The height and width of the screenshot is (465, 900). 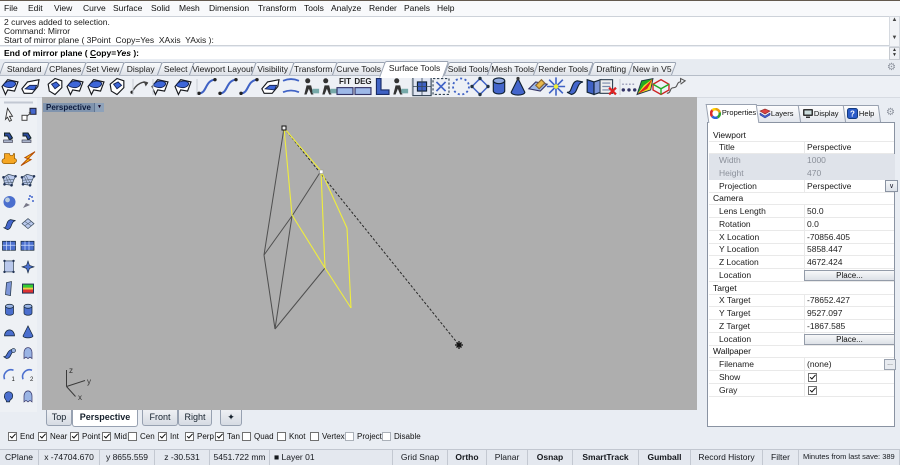 What do you see at coordinates (89, 381) in the screenshot?
I see `svg-text: y` at bounding box center [89, 381].